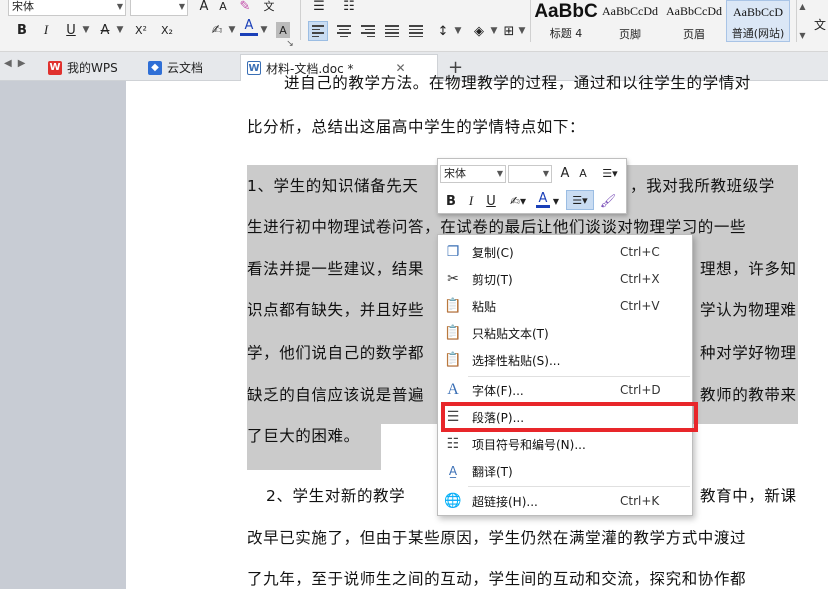 This screenshot has height=589, width=828. What do you see at coordinates (509, 31) in the screenshot?
I see `borders-icon: ⊞` at bounding box center [509, 31].